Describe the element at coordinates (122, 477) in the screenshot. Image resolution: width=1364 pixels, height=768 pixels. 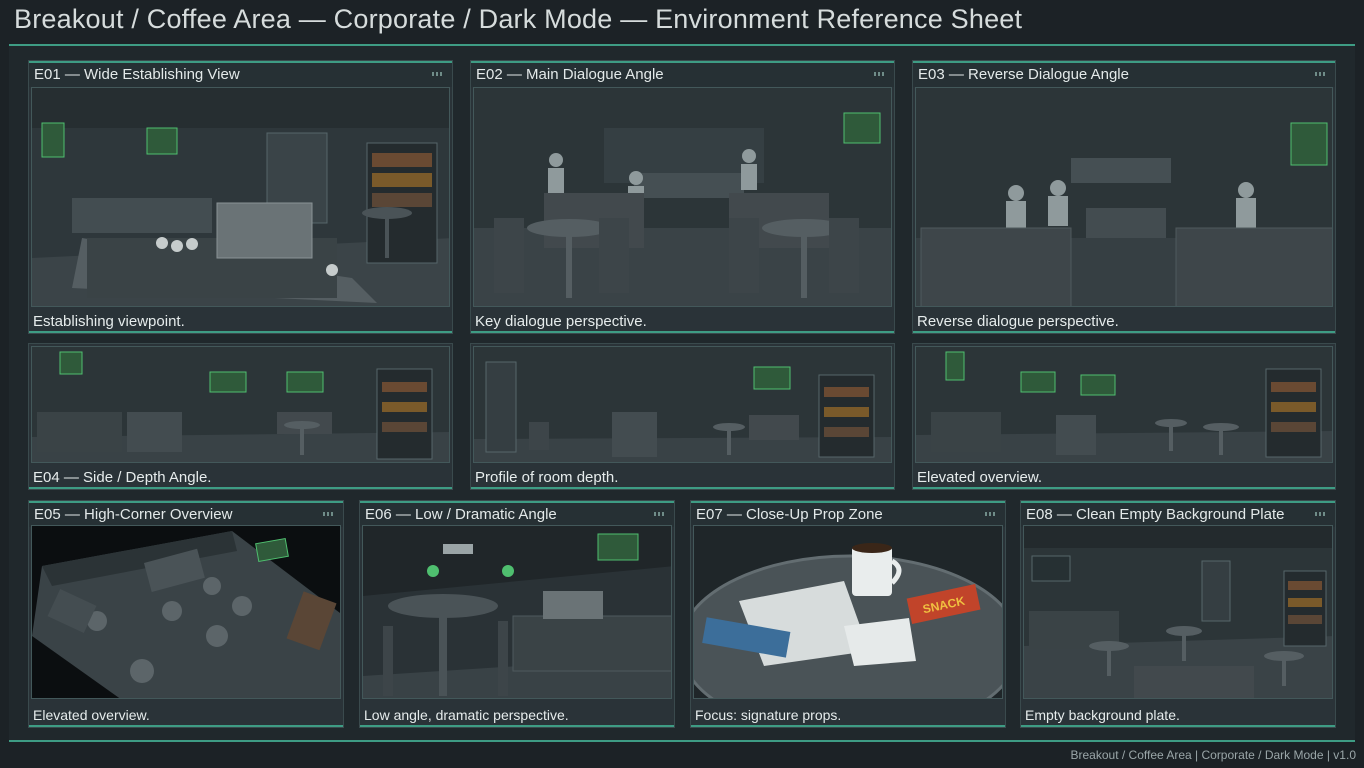
I see `panel-caption: E04 — Side / Depth Angle.` at that location.